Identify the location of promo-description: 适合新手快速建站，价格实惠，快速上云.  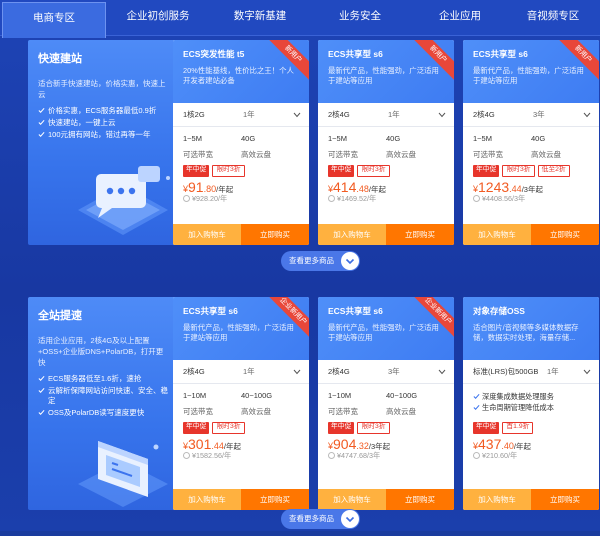
(102, 89).